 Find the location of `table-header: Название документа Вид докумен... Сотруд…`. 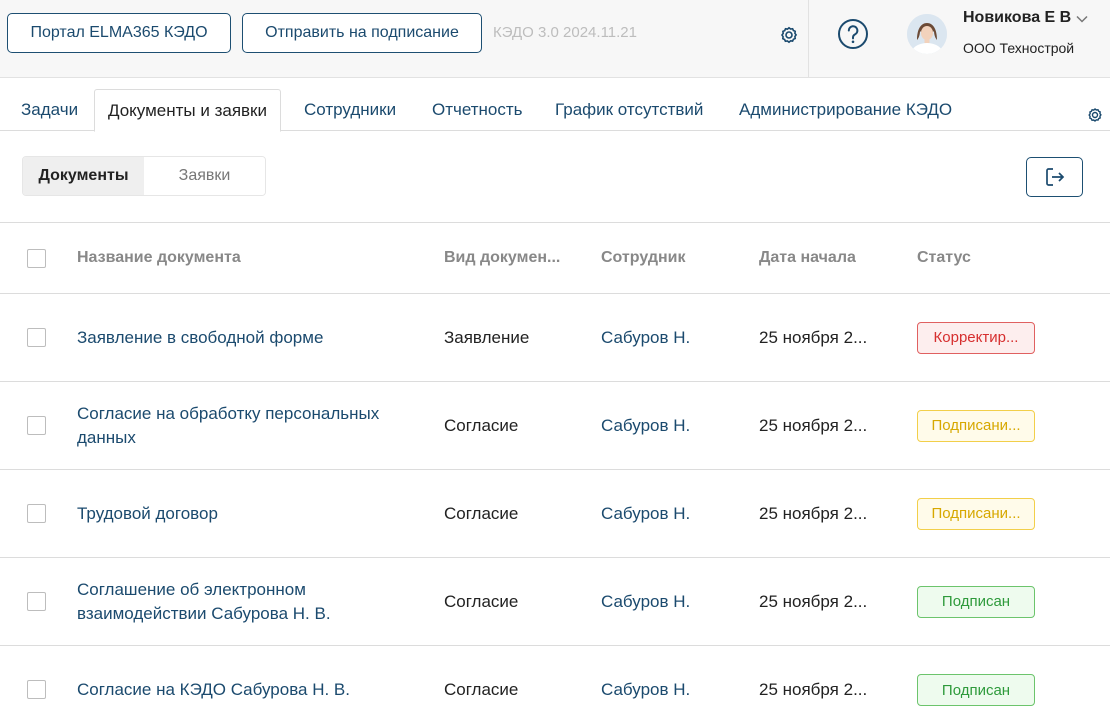

table-header: Название документа Вид докумен... Сотруд… is located at coordinates (555, 258).